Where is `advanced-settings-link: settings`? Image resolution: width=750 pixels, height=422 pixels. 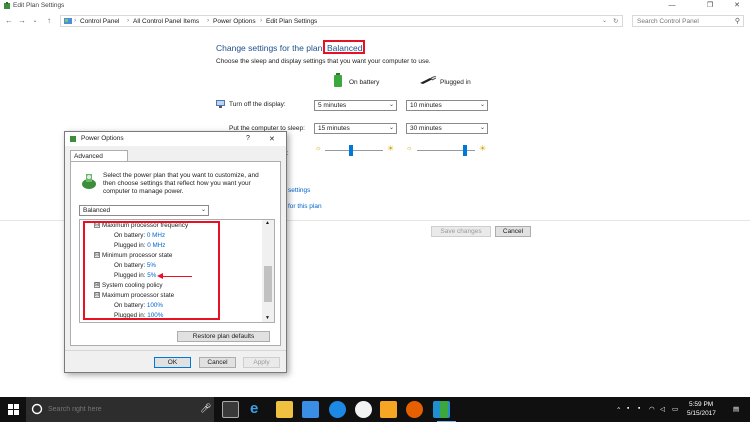 advanced-settings-link: settings is located at coordinates (299, 190).